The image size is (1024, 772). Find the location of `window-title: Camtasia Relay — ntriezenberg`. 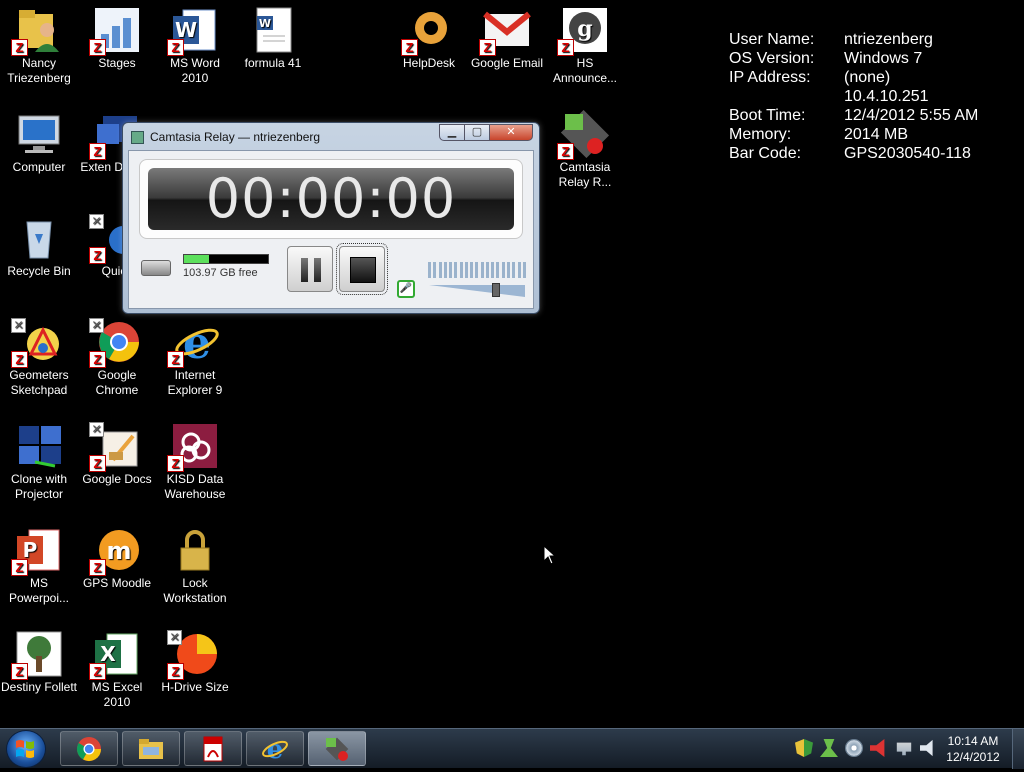

window-title: Camtasia Relay — ntriezenberg is located at coordinates (235, 137).